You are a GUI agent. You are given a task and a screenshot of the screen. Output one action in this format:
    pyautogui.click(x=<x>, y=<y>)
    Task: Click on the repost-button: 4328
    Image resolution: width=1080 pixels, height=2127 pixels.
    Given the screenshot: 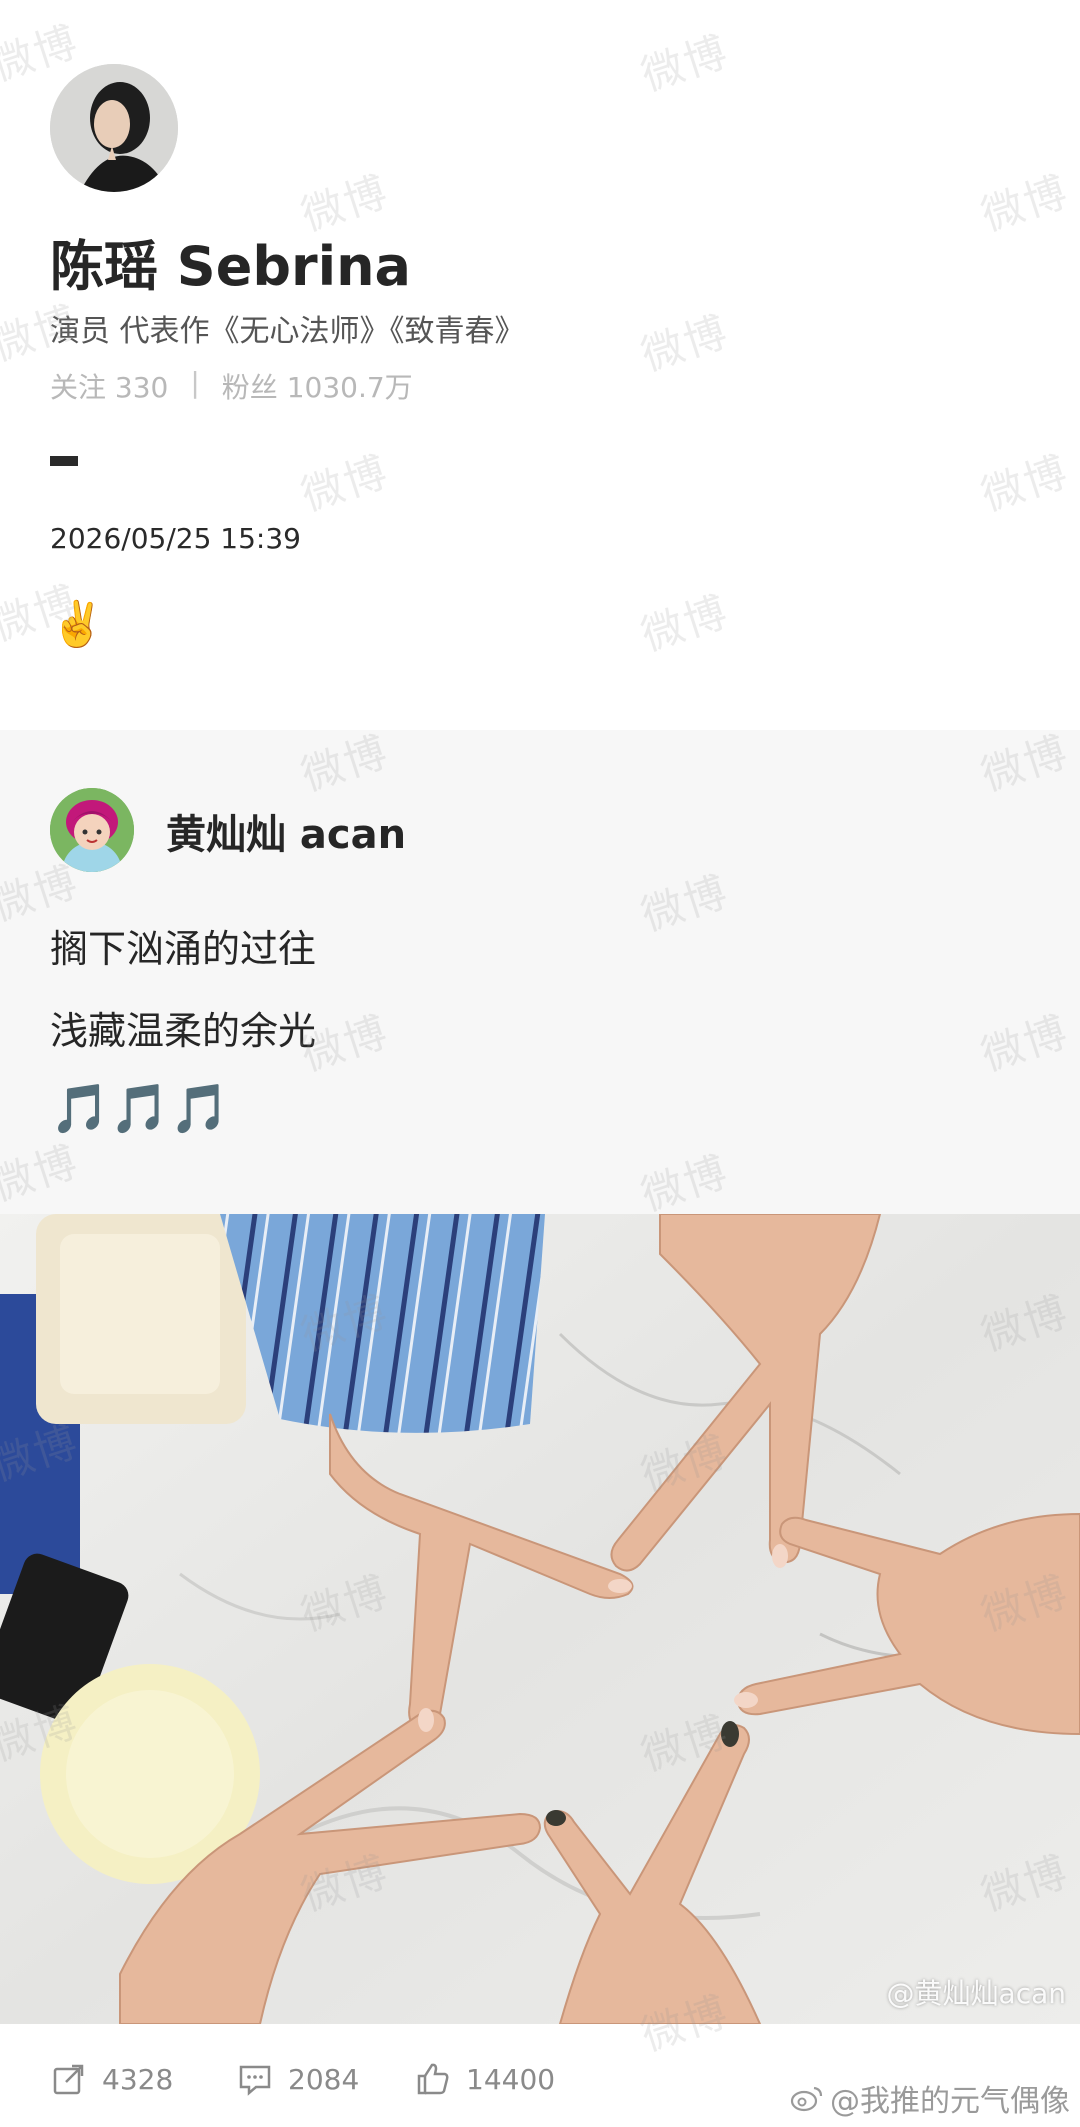 What is the action you would take?
    pyautogui.click(x=111, y=2079)
    